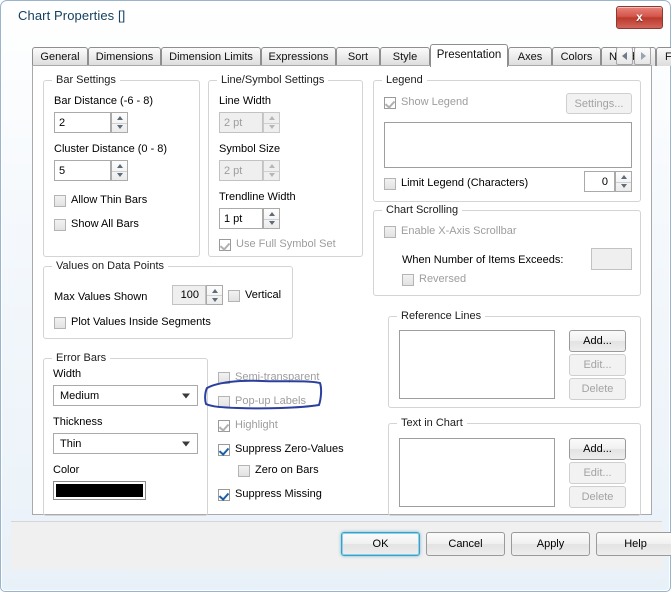 The height and width of the screenshot is (592, 671). Describe the element at coordinates (71, 443) in the screenshot. I see `error-bar-thickness-value: Thin` at that location.